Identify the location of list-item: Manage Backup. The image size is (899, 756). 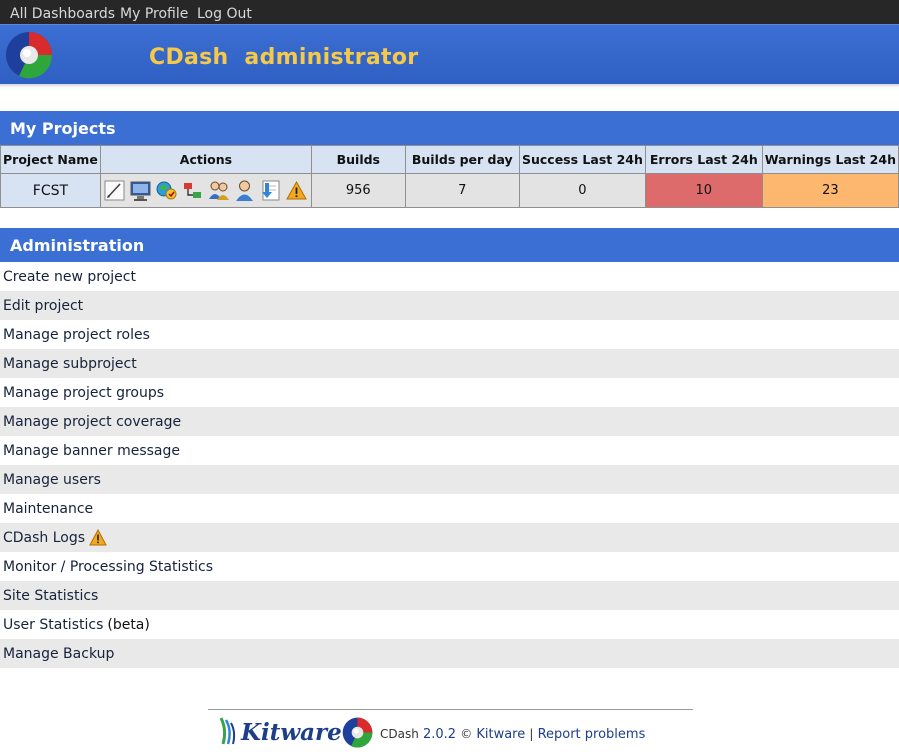
(449, 653).